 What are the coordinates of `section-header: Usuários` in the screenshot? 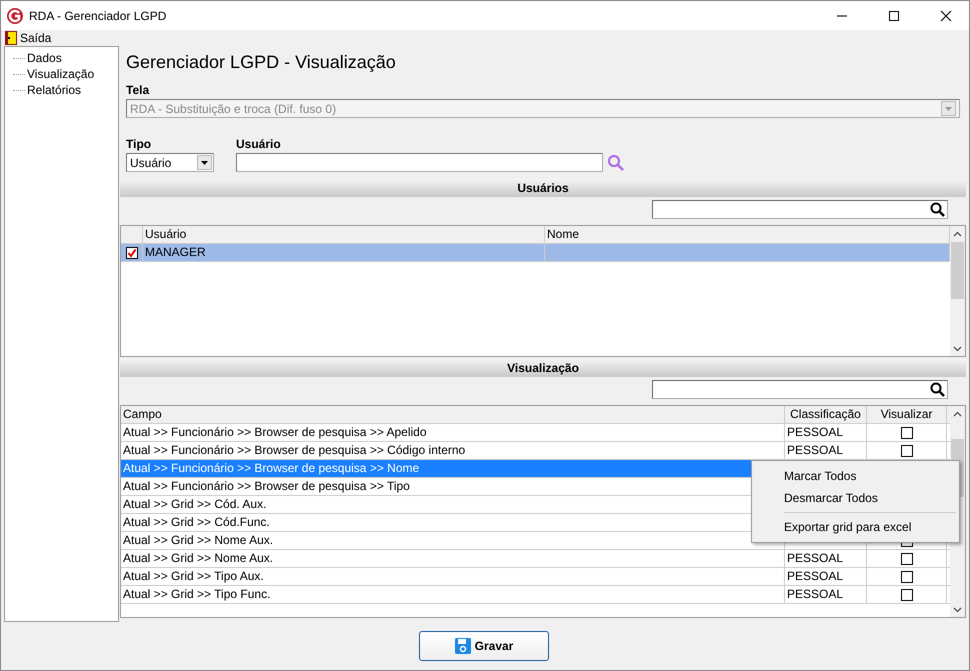 It's located at (543, 188).